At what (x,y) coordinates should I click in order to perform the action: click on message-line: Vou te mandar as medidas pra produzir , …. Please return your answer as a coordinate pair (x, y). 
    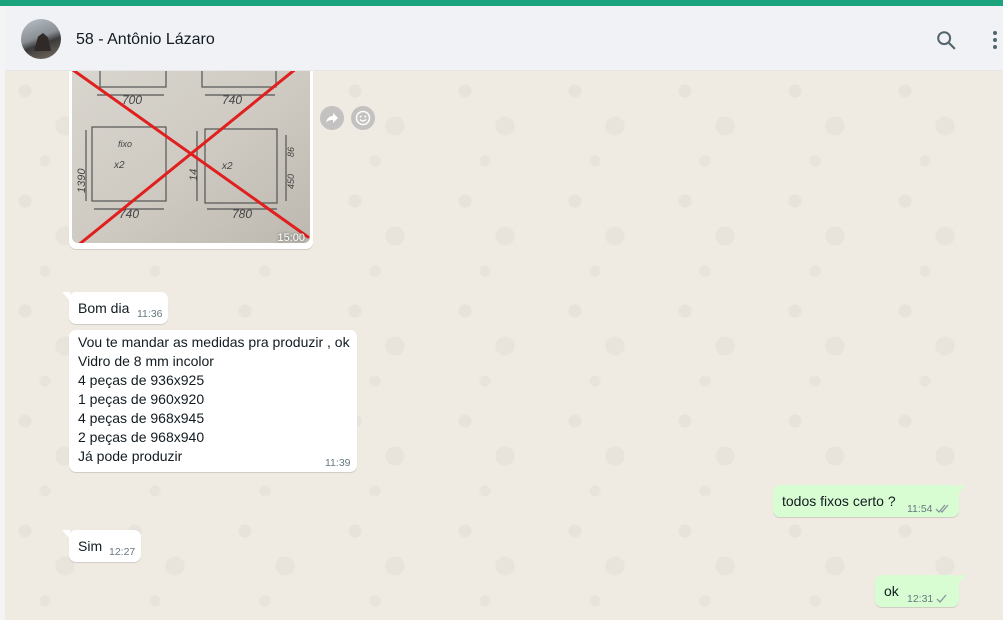
    Looking at the image, I should click on (214, 342).